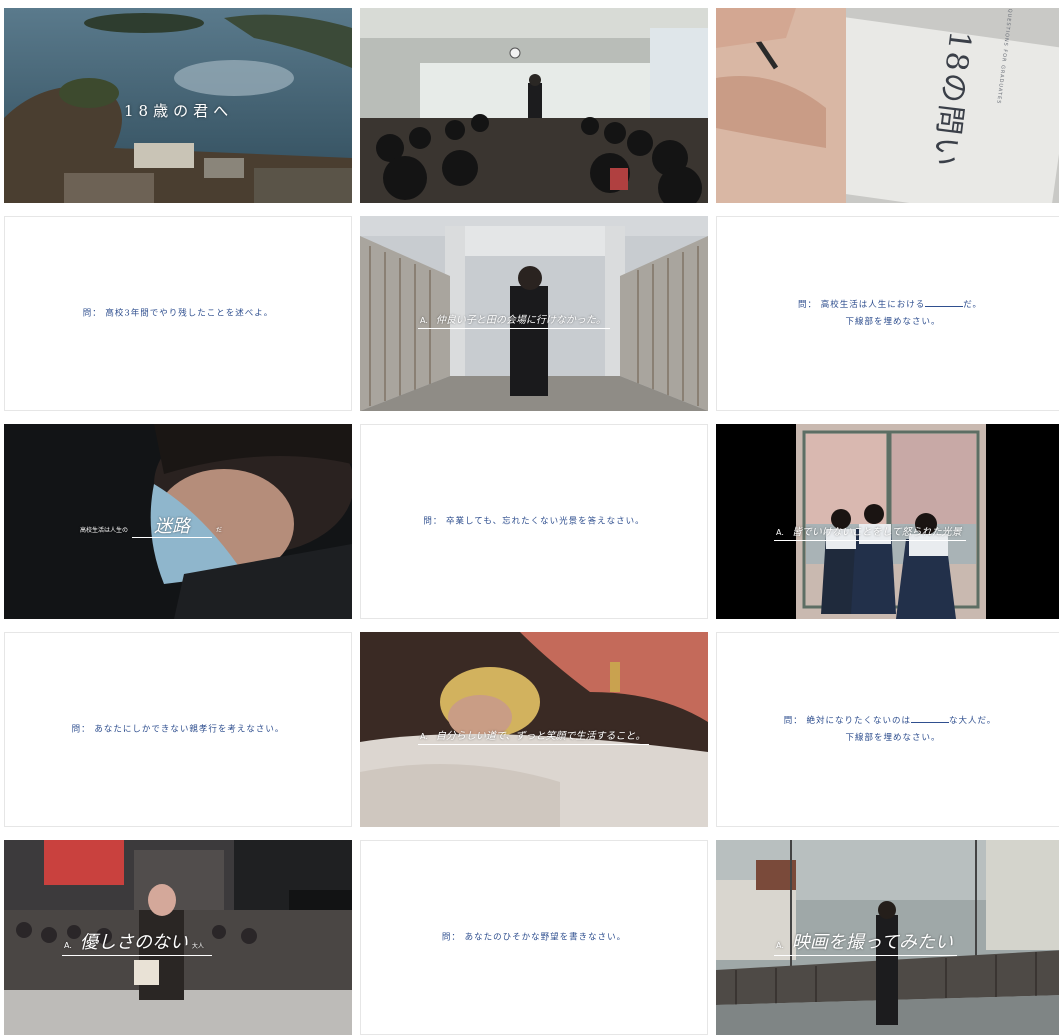  Describe the element at coordinates (104, 530) in the screenshot. I see `answer-prefix: 高校生活は人生の` at that location.